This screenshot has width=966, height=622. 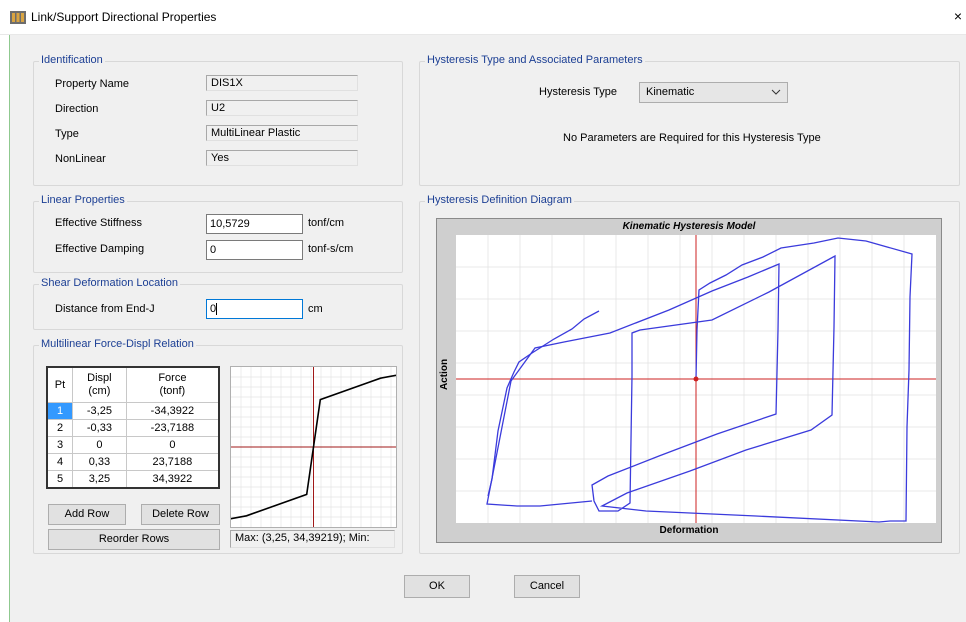 What do you see at coordinates (72, 60) in the screenshot?
I see `identification-title: Identification` at bounding box center [72, 60].